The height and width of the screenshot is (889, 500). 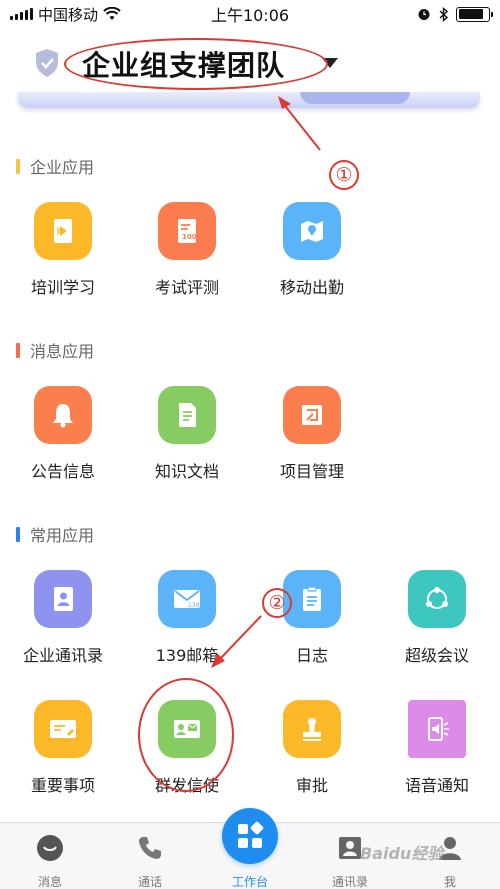 What do you see at coordinates (186, 785) in the screenshot?
I see `app-label: 群发信使` at bounding box center [186, 785].